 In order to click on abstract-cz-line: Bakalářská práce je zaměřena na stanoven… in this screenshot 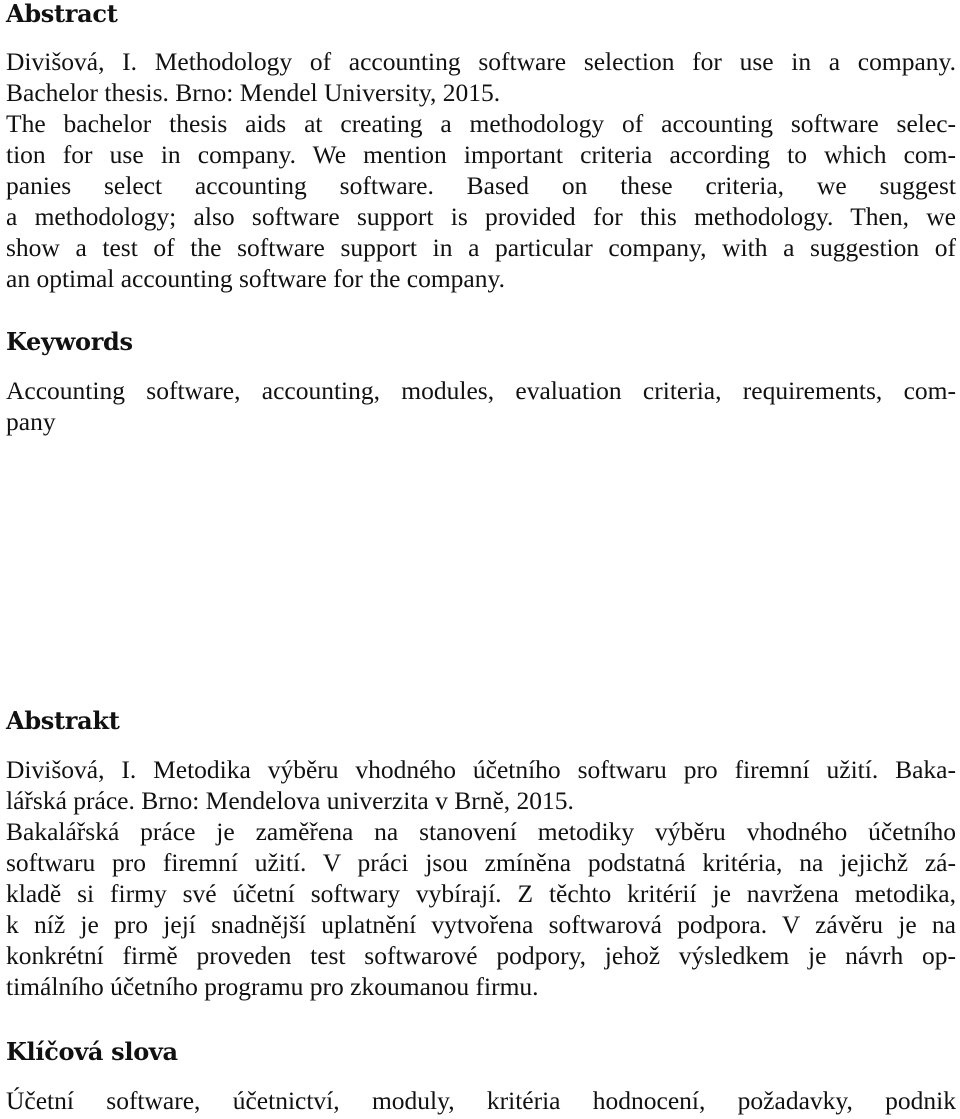, I will do `click(481, 831)`.